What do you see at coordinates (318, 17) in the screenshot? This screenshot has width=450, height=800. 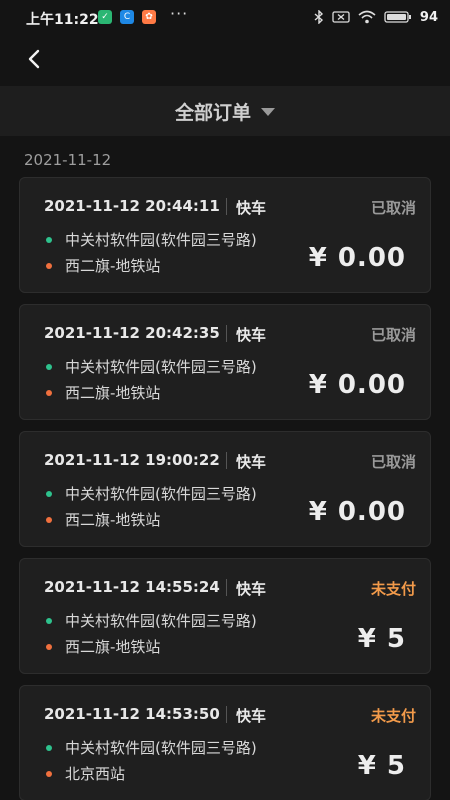 I see `bluetooth-icon` at bounding box center [318, 17].